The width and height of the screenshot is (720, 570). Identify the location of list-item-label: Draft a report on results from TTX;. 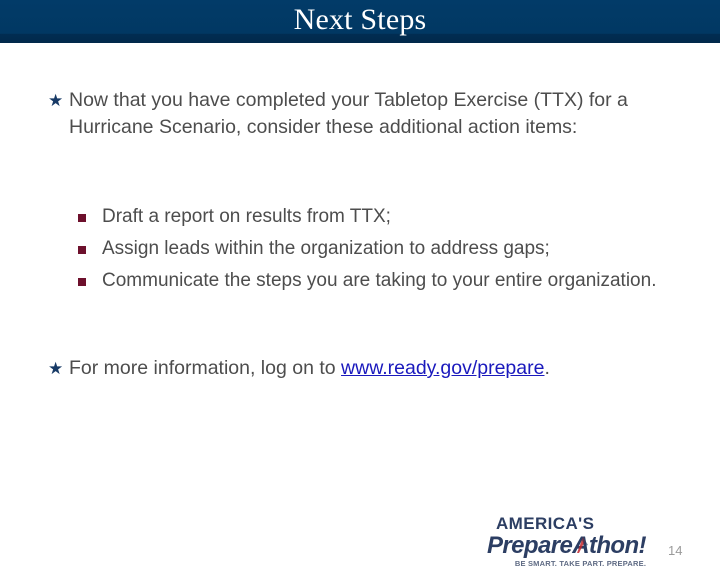
(246, 216).